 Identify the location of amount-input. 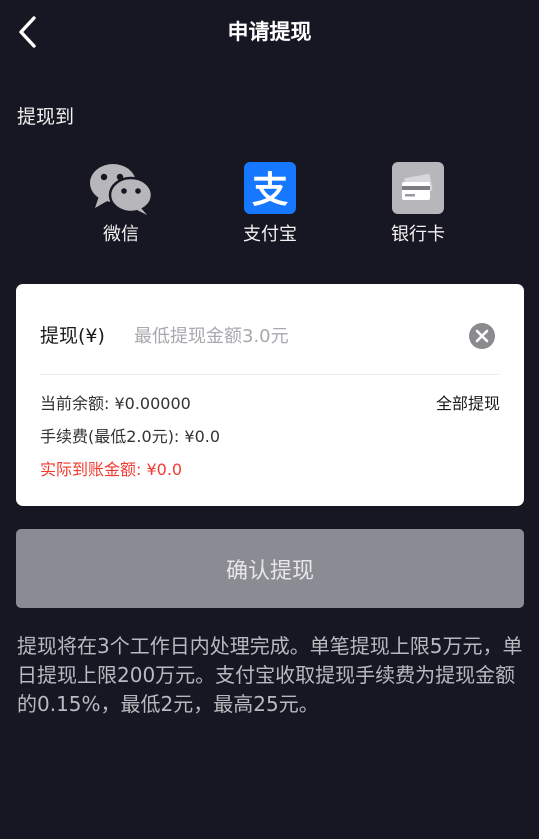
(284, 336).